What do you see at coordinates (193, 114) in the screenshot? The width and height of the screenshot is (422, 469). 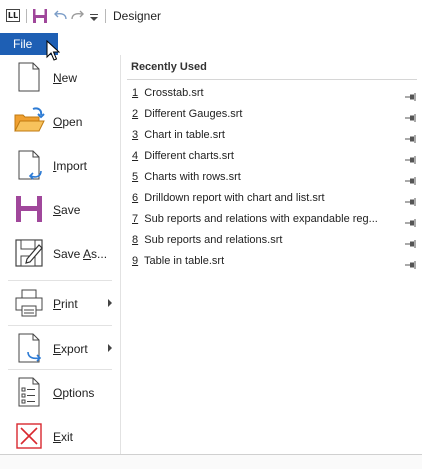 I see `recent-item-name: Different Gauges.srt` at bounding box center [193, 114].